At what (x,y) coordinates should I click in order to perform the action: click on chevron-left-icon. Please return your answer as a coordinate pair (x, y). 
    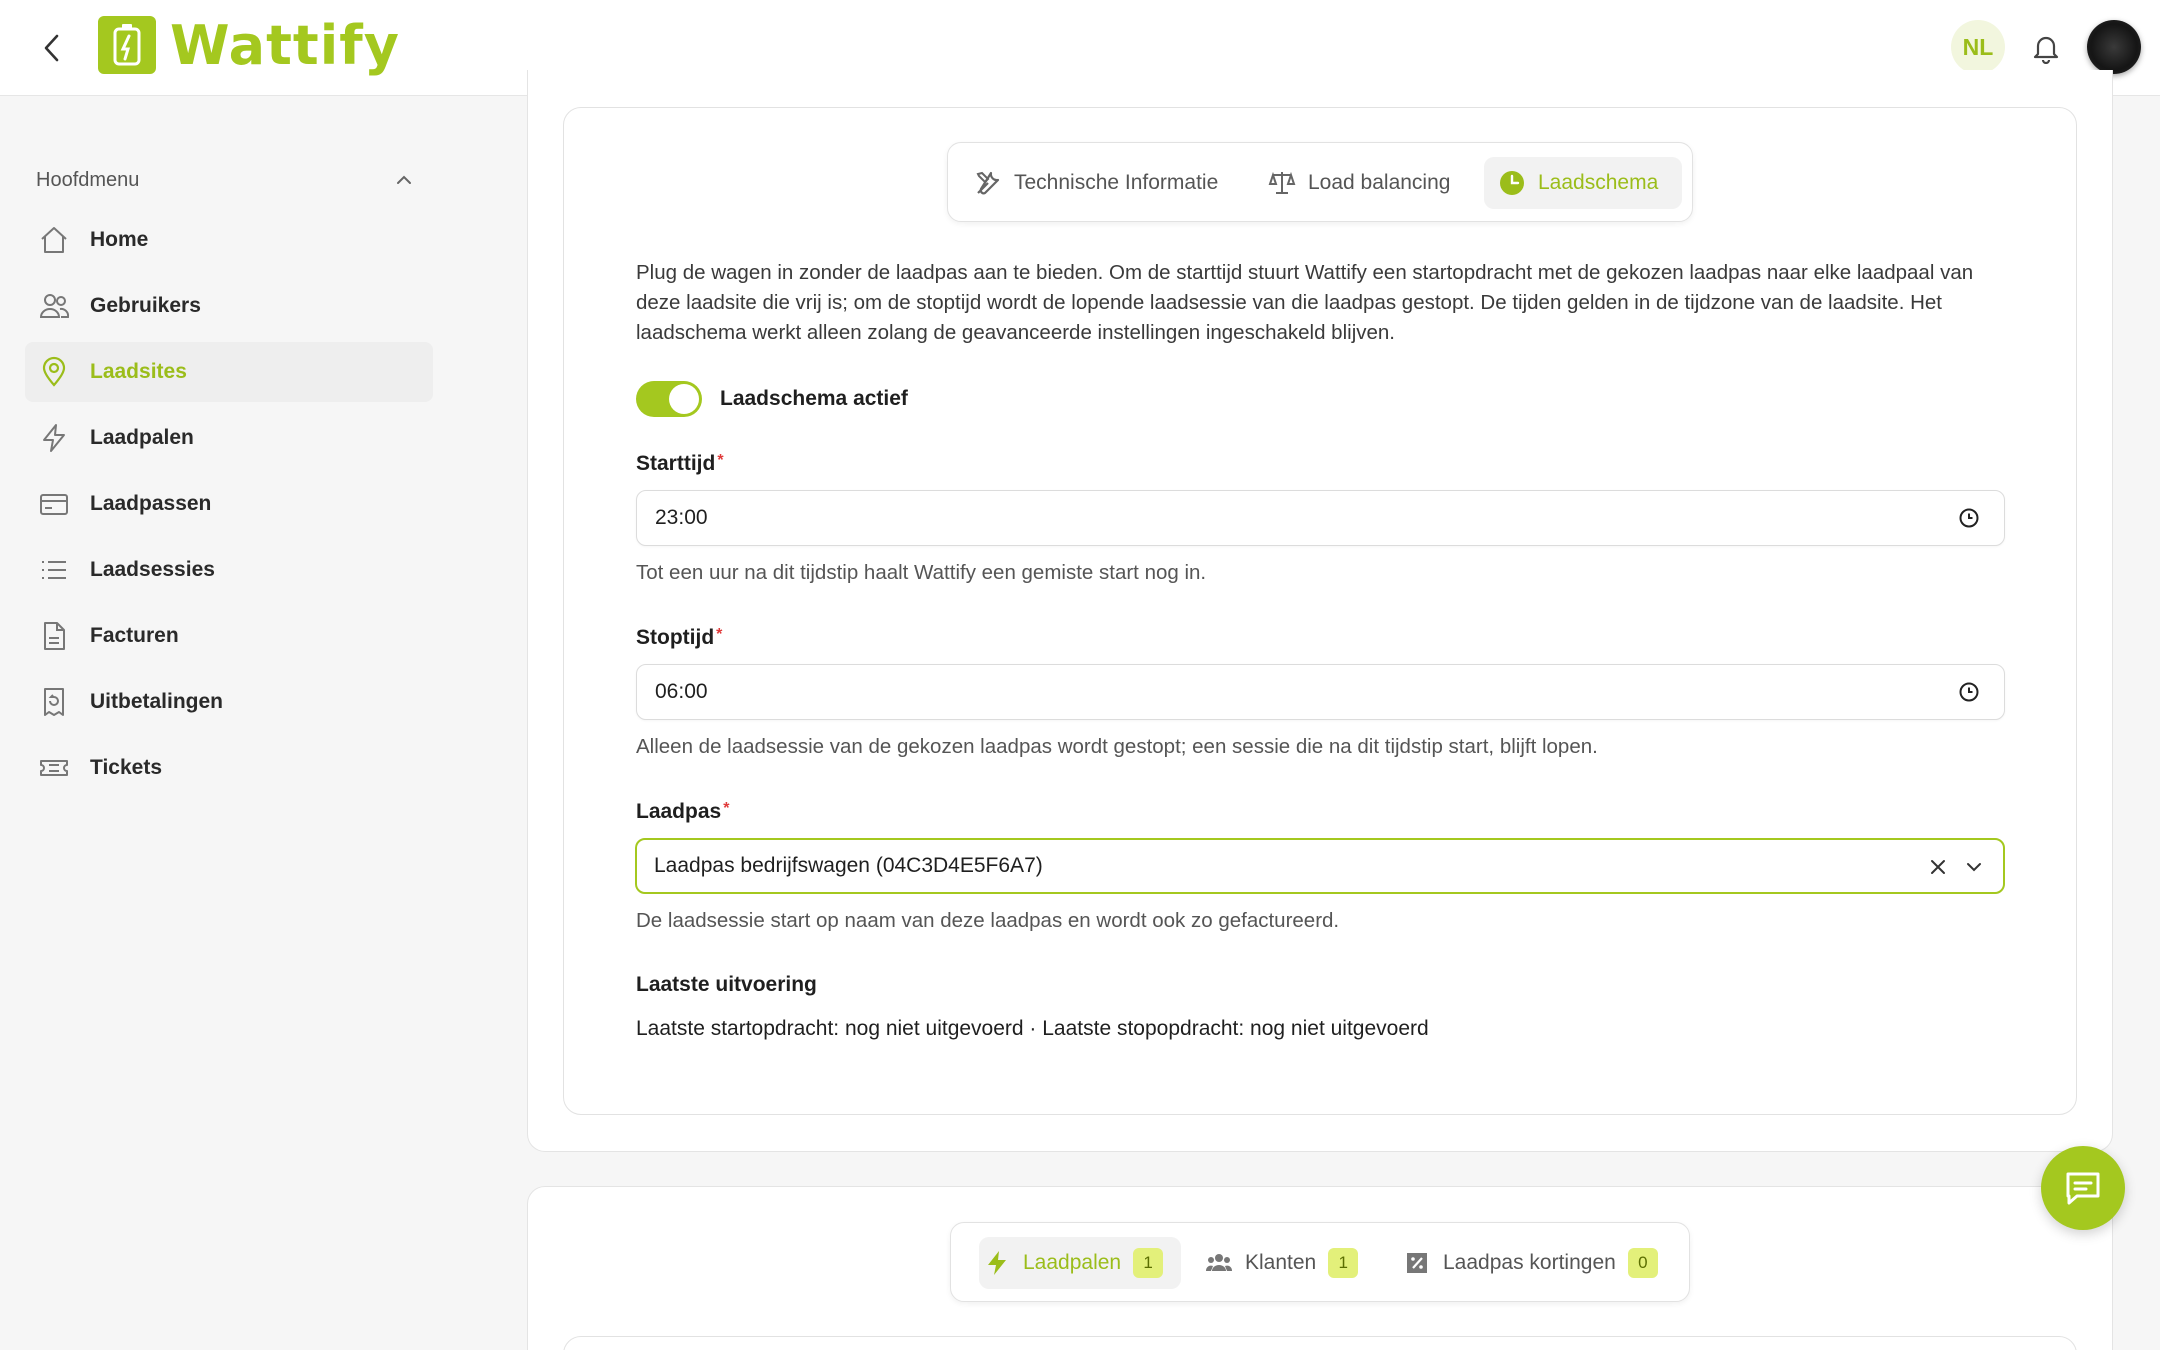
    Looking at the image, I should click on (51, 48).